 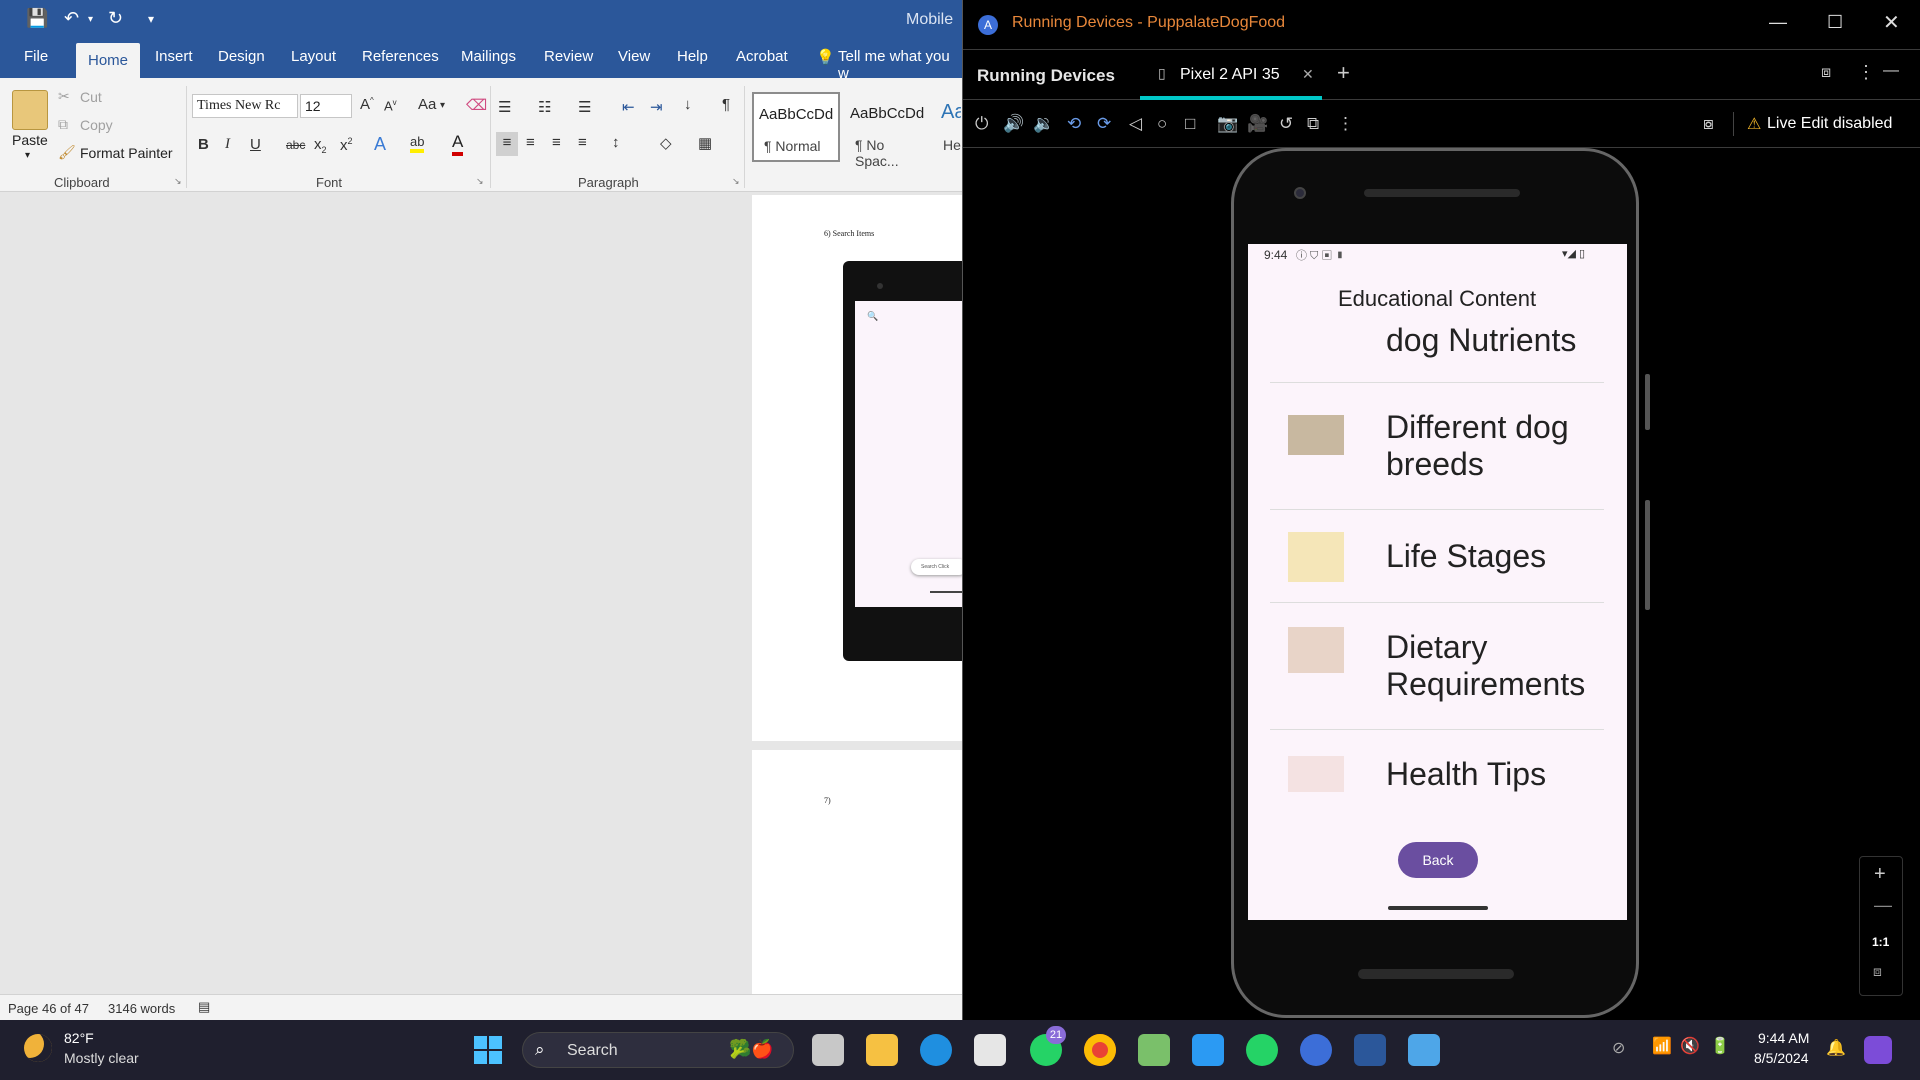 I want to click on tab-layout: Layout, so click(x=313, y=56).